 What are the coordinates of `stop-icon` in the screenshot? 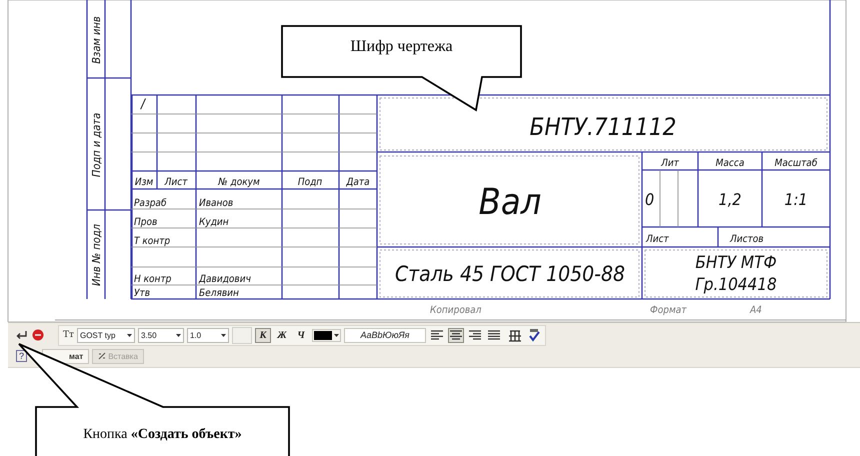 It's located at (38, 335).